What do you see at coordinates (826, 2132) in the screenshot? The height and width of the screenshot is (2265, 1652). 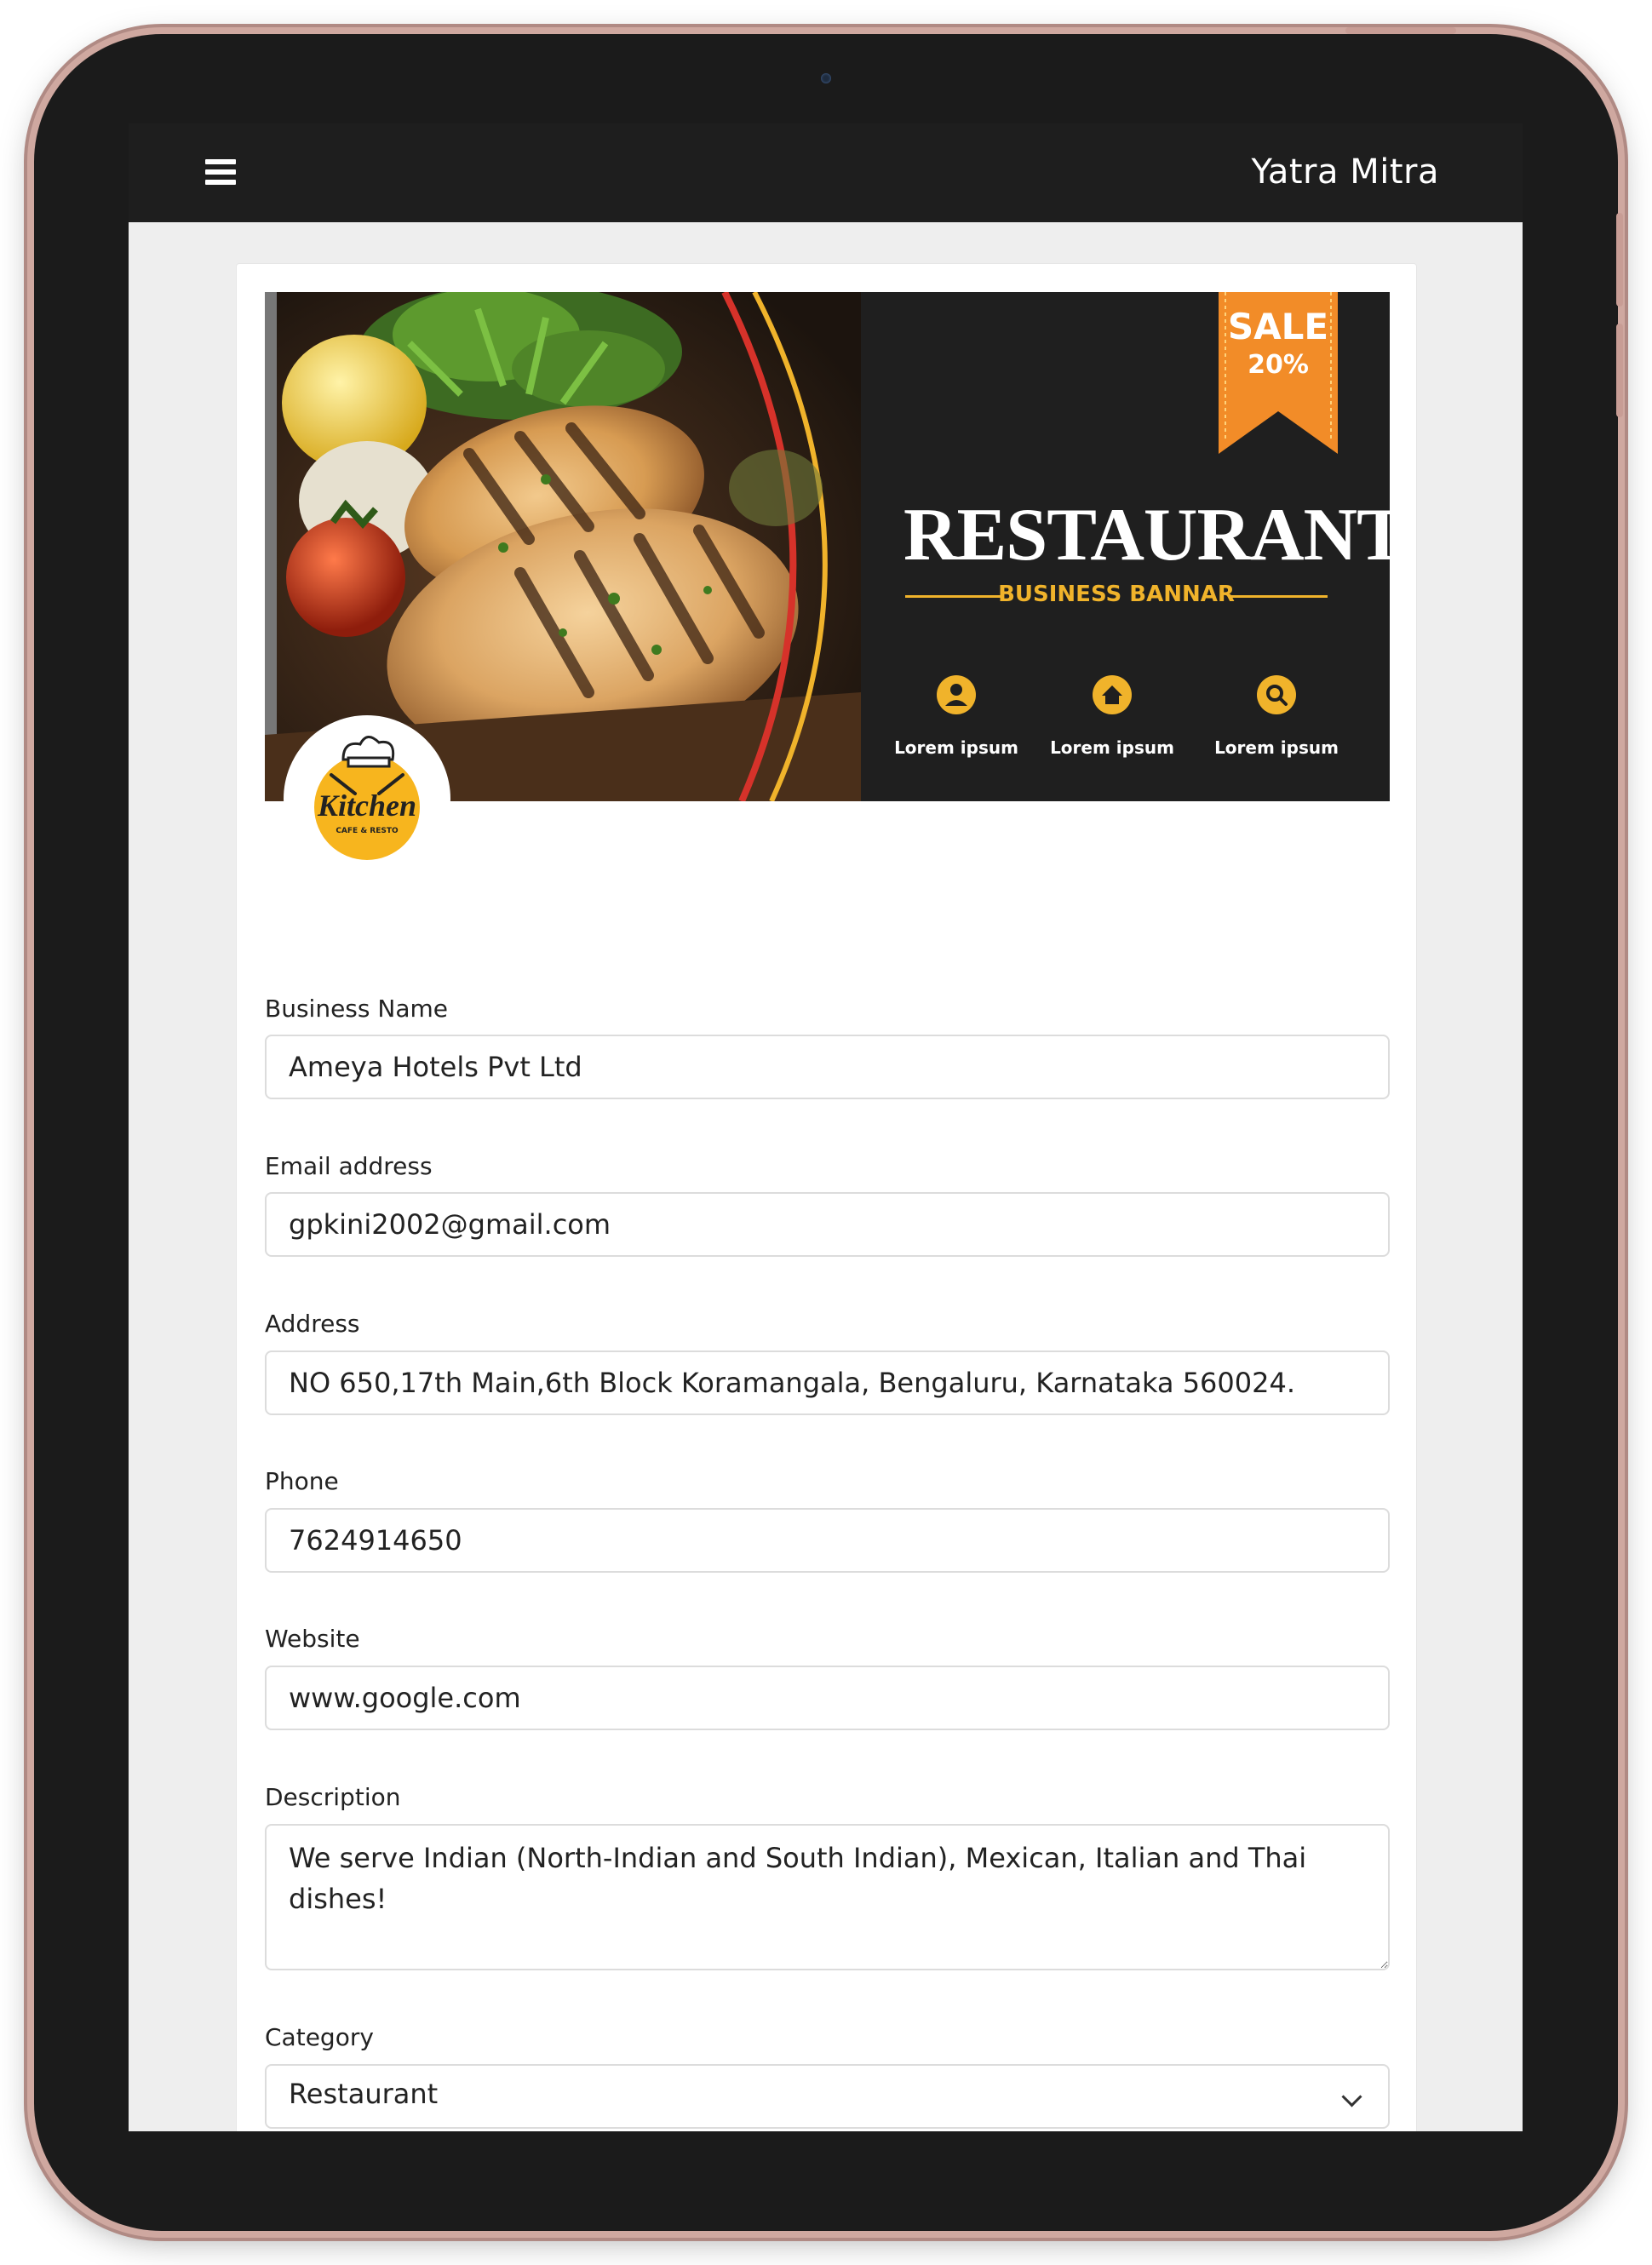 I see `bottom-bezel` at bounding box center [826, 2132].